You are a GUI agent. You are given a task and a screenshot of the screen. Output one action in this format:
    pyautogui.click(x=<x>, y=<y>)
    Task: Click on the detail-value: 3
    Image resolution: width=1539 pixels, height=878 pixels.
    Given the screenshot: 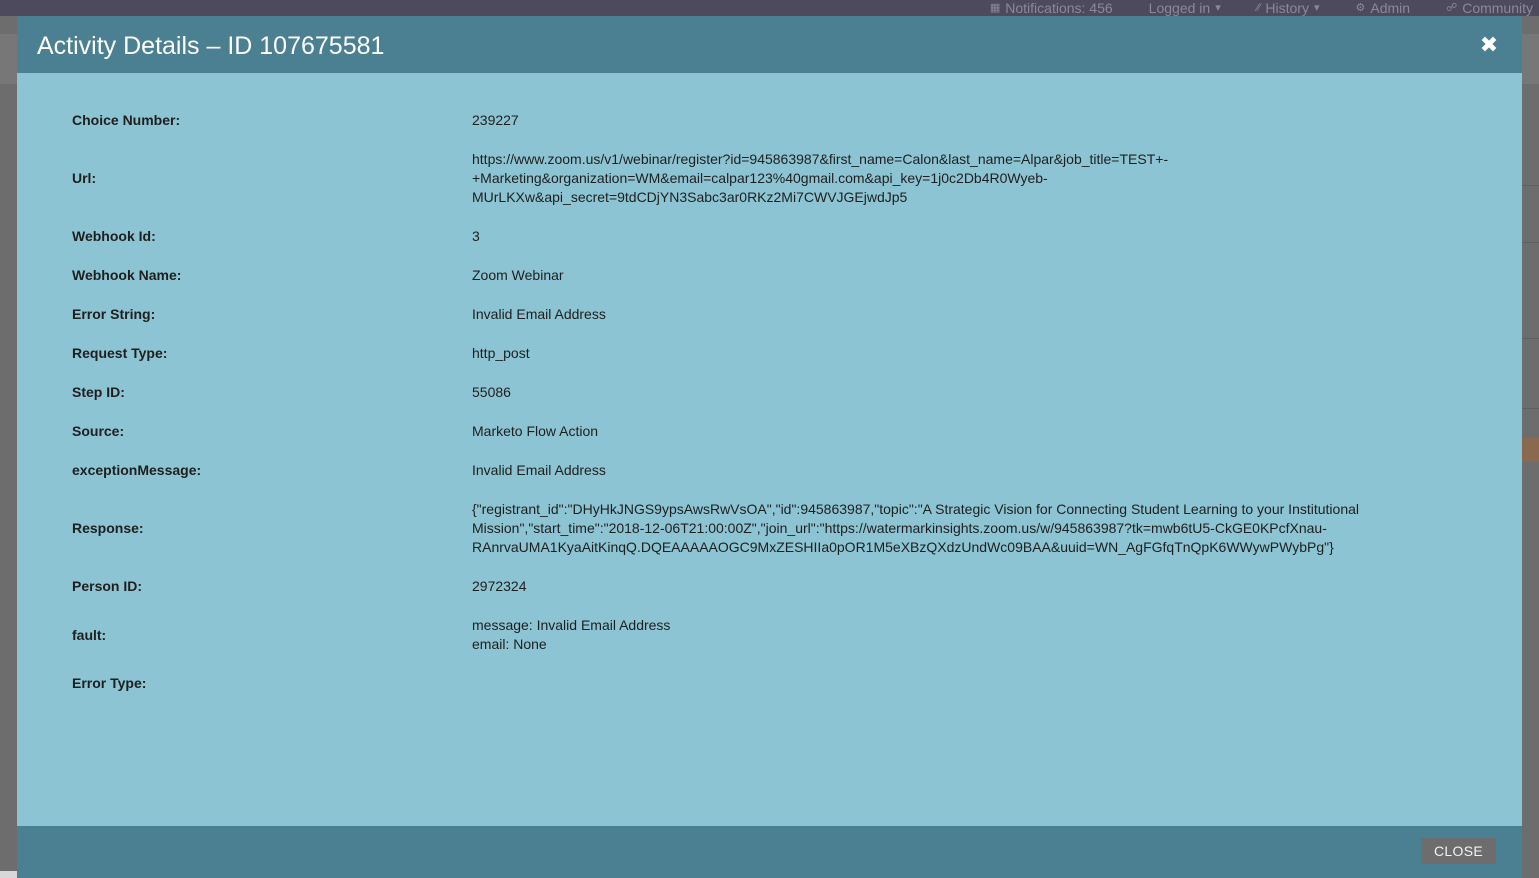 What is the action you would take?
    pyautogui.click(x=476, y=236)
    